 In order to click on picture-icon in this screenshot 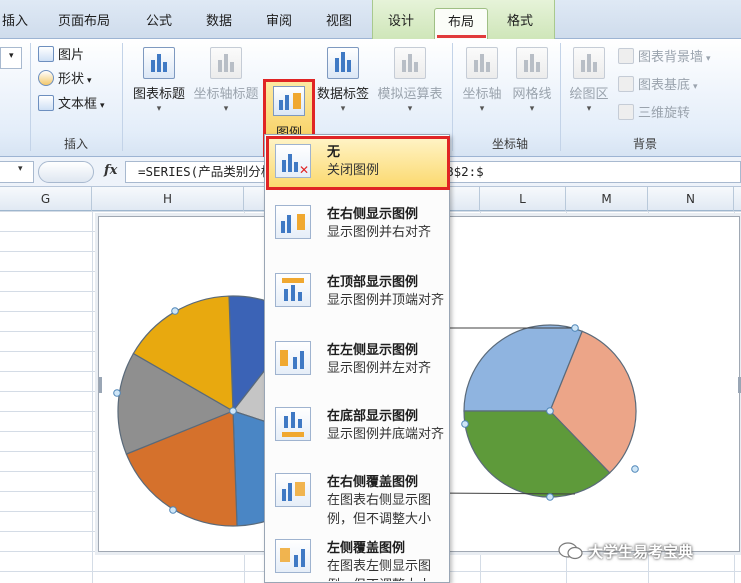, I will do `click(46, 54)`.